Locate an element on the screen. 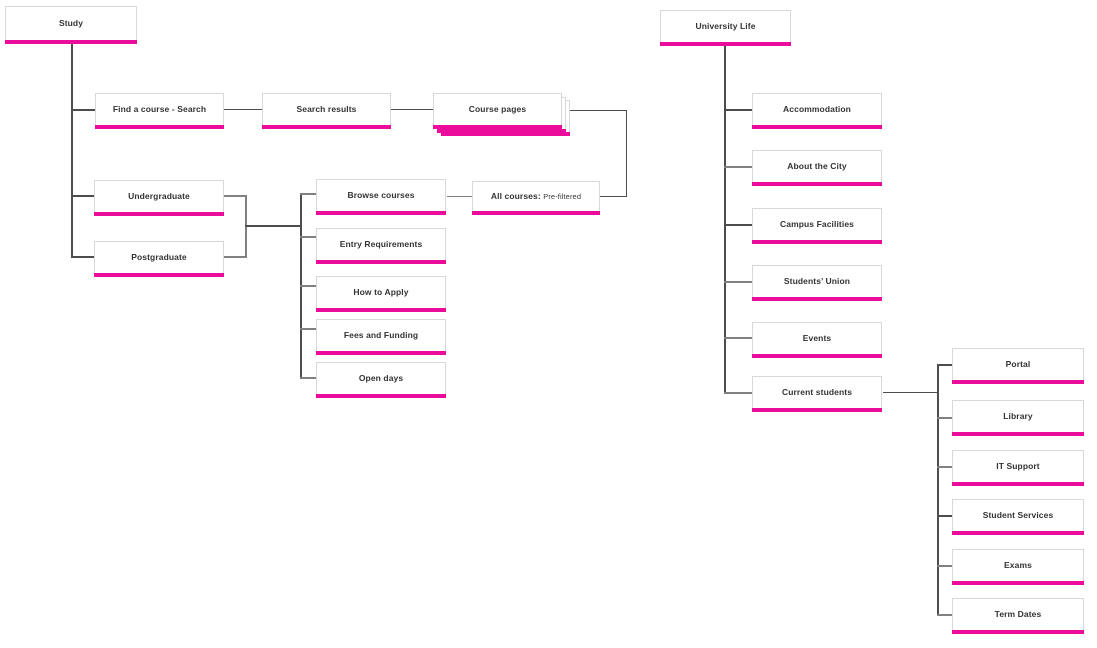  node-all-courses: All courses: Pre-filtered is located at coordinates (536, 198).